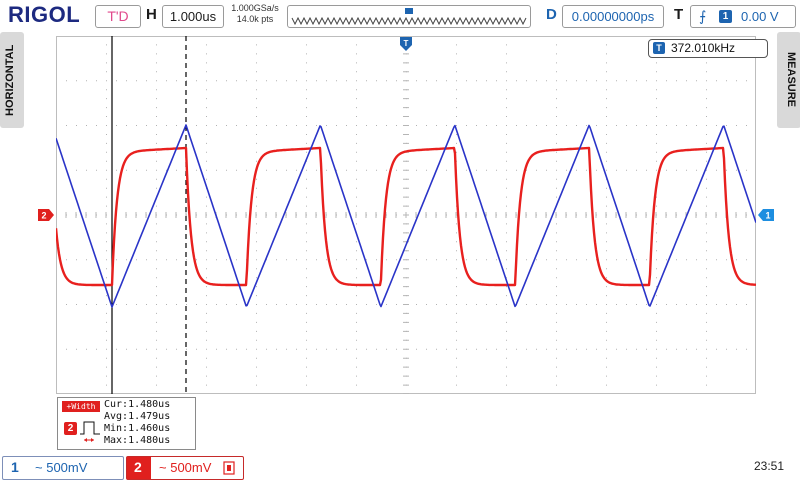  I want to click on trigger-setting: ⨍ 1 0.00 V, so click(743, 16).